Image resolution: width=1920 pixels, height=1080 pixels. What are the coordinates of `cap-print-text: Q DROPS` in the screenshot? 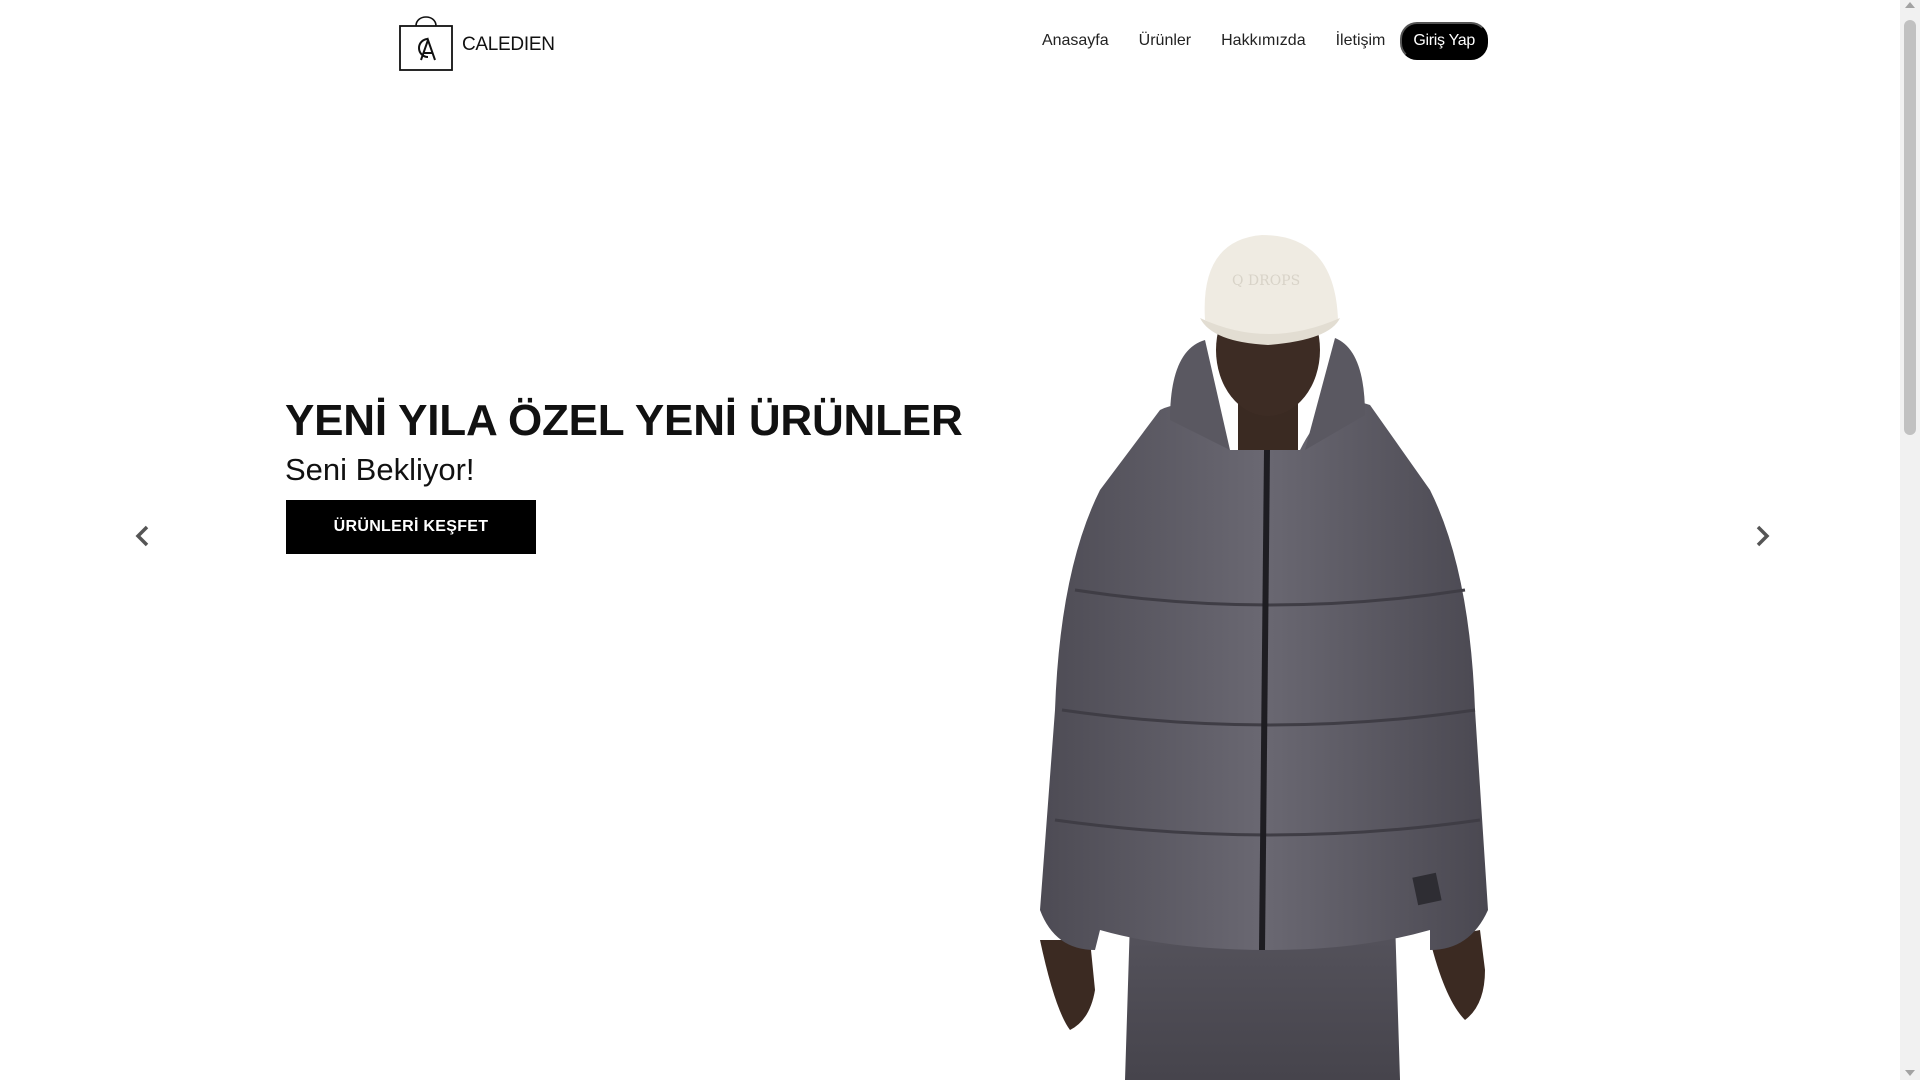 It's located at (1266, 281).